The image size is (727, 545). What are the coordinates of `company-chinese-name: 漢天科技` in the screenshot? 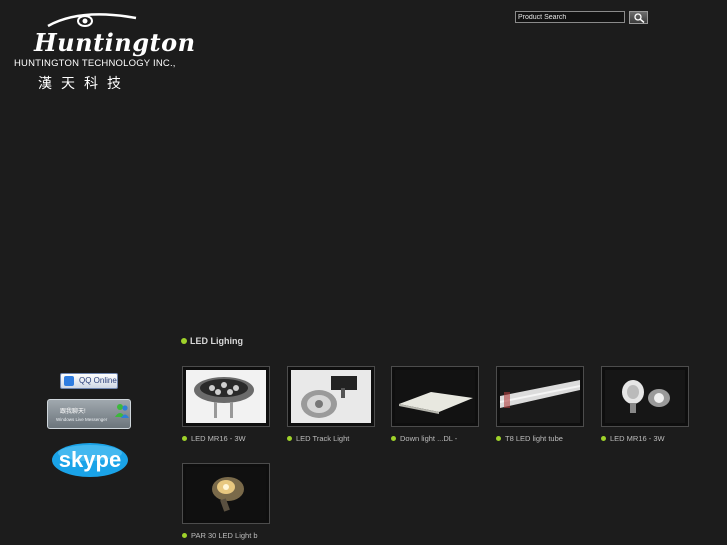 It's located at (84, 83).